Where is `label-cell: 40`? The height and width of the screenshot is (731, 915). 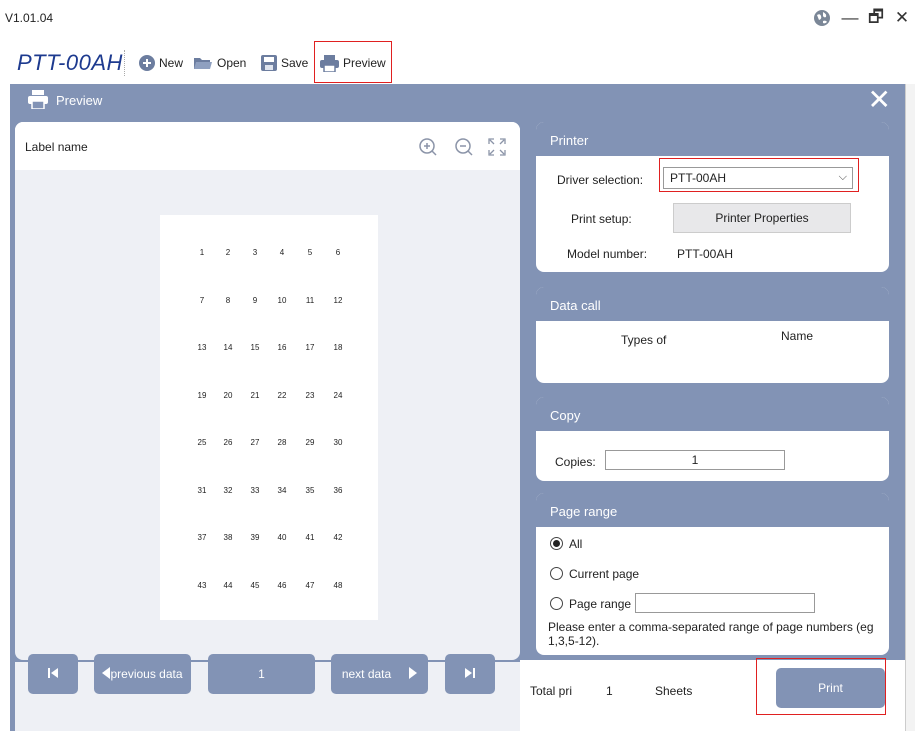
label-cell: 40 is located at coordinates (282, 537).